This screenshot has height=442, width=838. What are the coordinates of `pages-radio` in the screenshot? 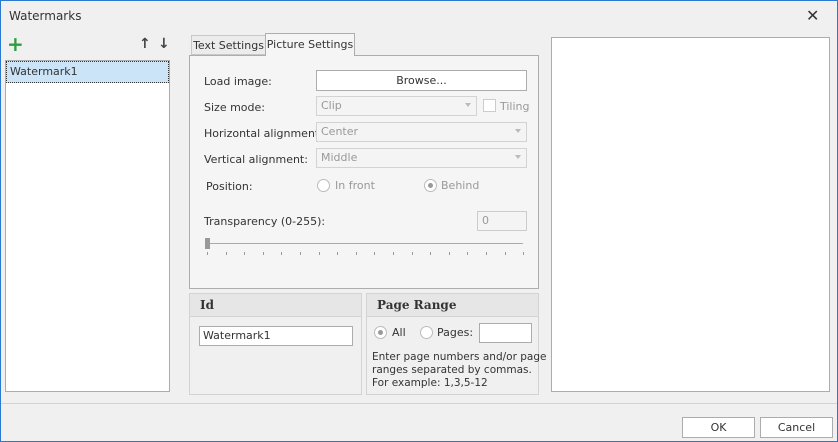 It's located at (426, 332).